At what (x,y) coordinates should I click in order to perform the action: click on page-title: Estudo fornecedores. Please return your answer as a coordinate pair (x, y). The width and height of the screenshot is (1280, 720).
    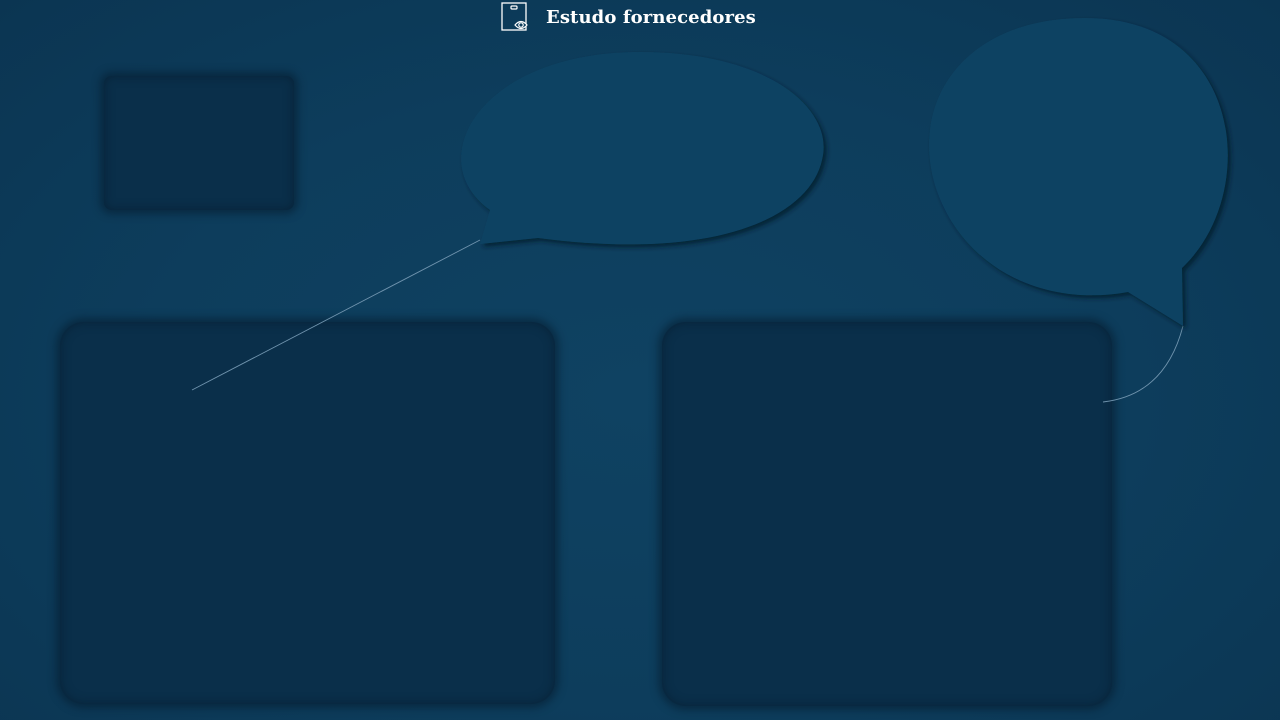
    Looking at the image, I should click on (651, 17).